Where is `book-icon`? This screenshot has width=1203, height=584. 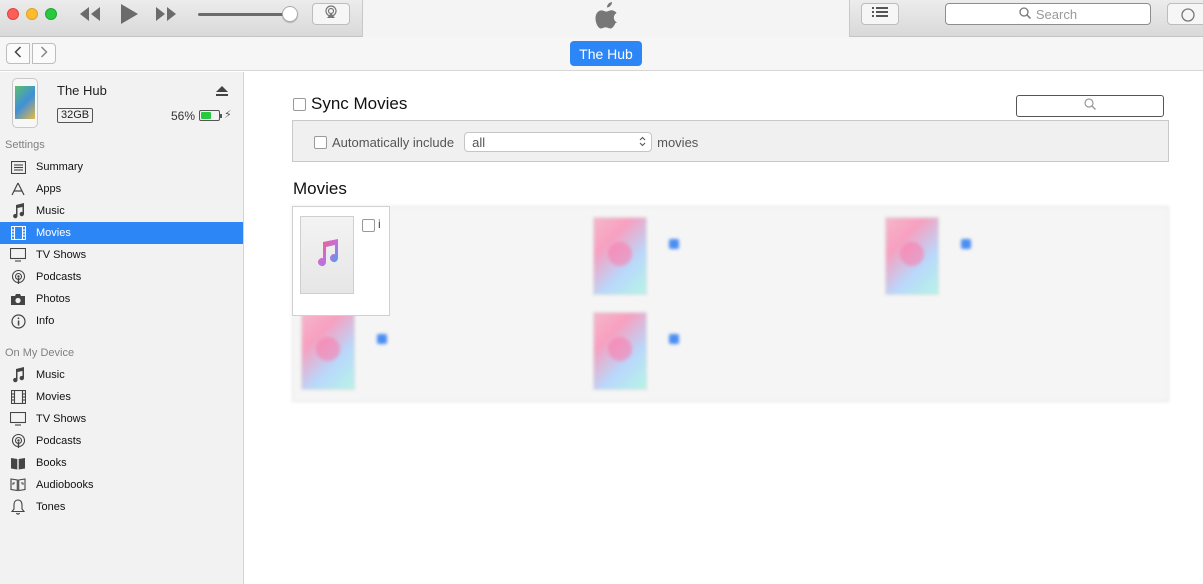 book-icon is located at coordinates (18, 463).